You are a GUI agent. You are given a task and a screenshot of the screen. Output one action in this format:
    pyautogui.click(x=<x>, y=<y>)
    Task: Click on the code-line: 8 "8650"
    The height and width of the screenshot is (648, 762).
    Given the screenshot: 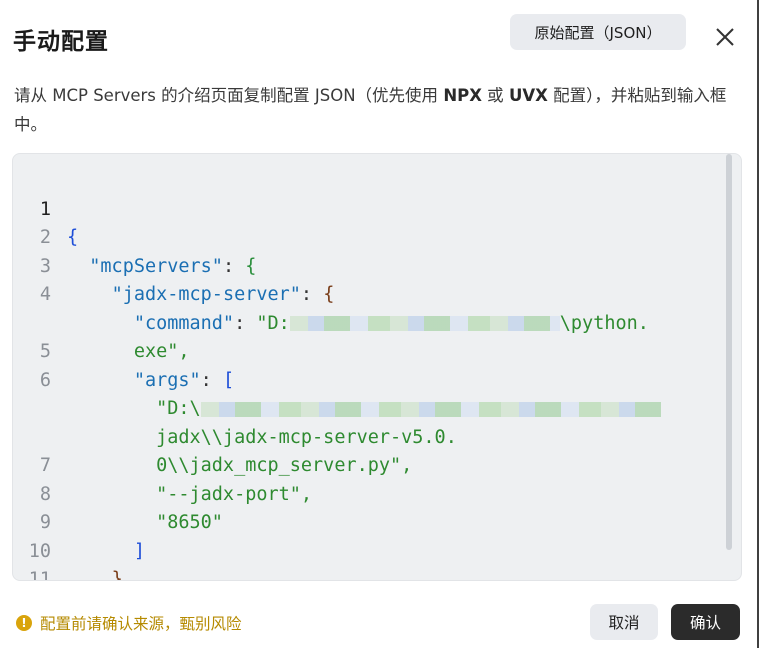 What is the action you would take?
    pyautogui.click(x=377, y=493)
    